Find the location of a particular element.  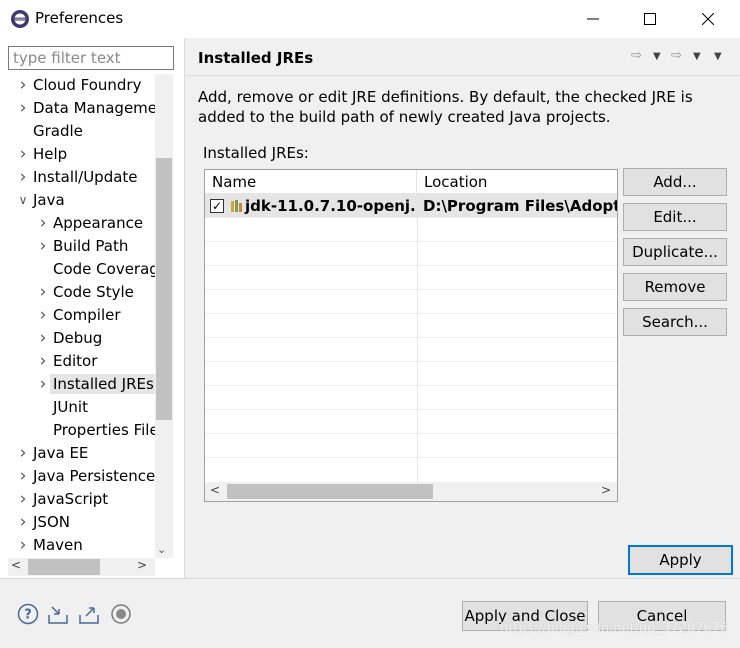

tree-item-label: Compiler is located at coordinates (87, 315).